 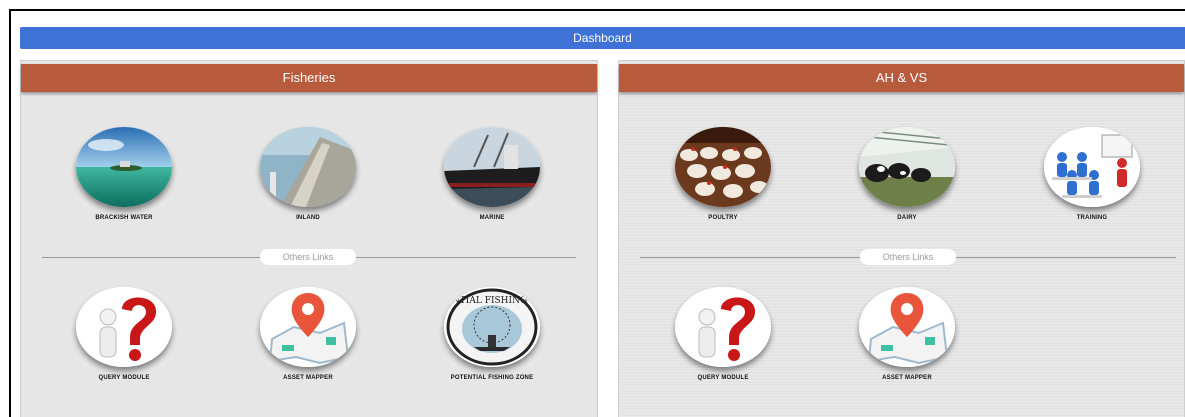 What do you see at coordinates (124, 167) in the screenshot?
I see `island-water-icon` at bounding box center [124, 167].